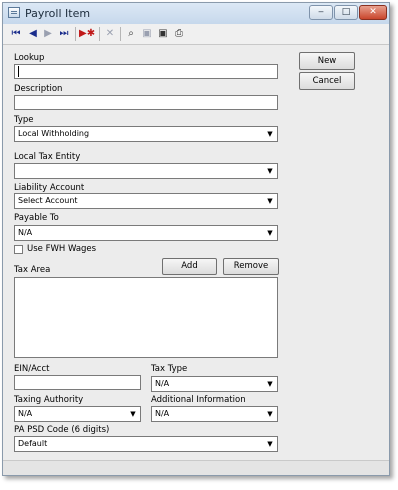 This screenshot has width=398, height=490. Describe the element at coordinates (16, 34) in the screenshot. I see `first-record-icon: ⏮` at that location.